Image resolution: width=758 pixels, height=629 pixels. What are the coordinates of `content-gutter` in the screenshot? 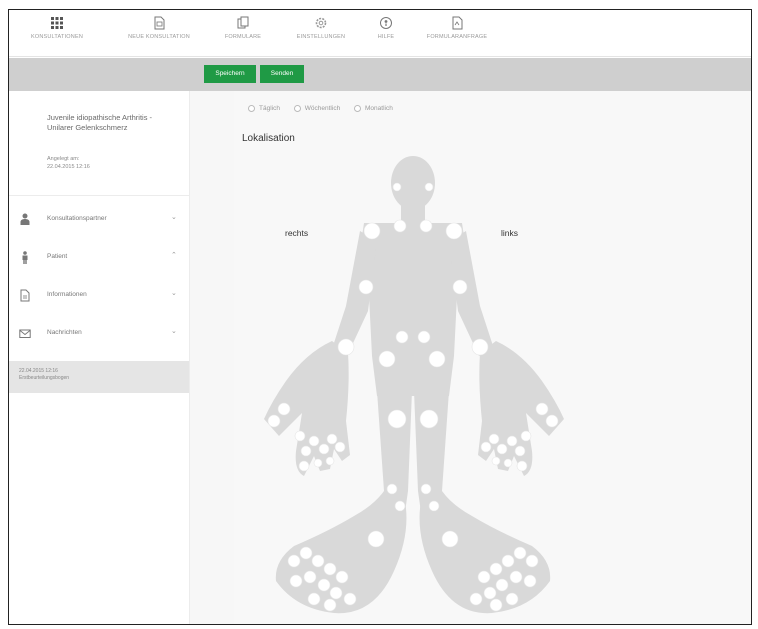 It's located at (212, 357).